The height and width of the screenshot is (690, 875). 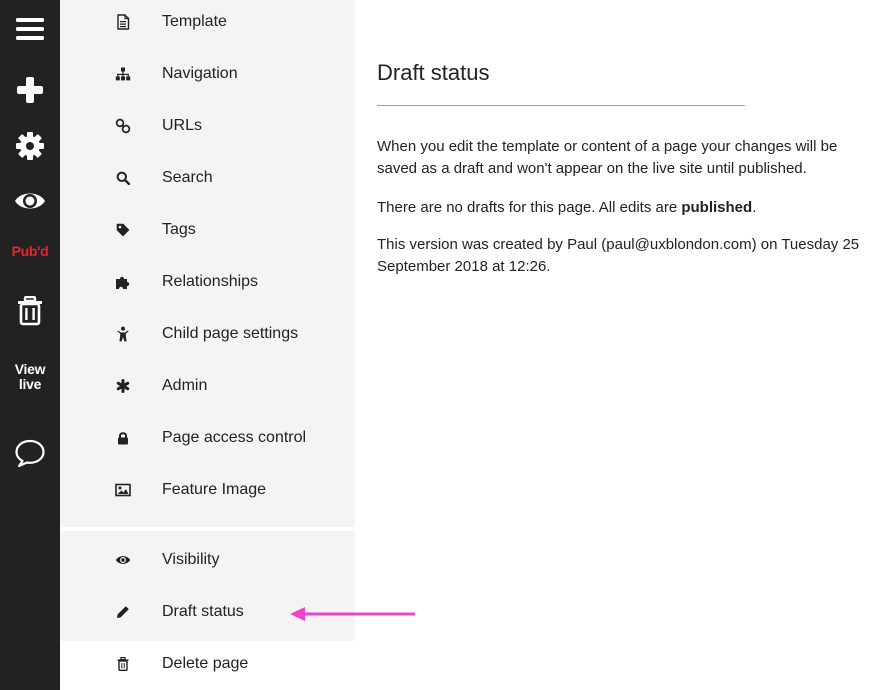 I want to click on child-icon, so click(x=123, y=334).